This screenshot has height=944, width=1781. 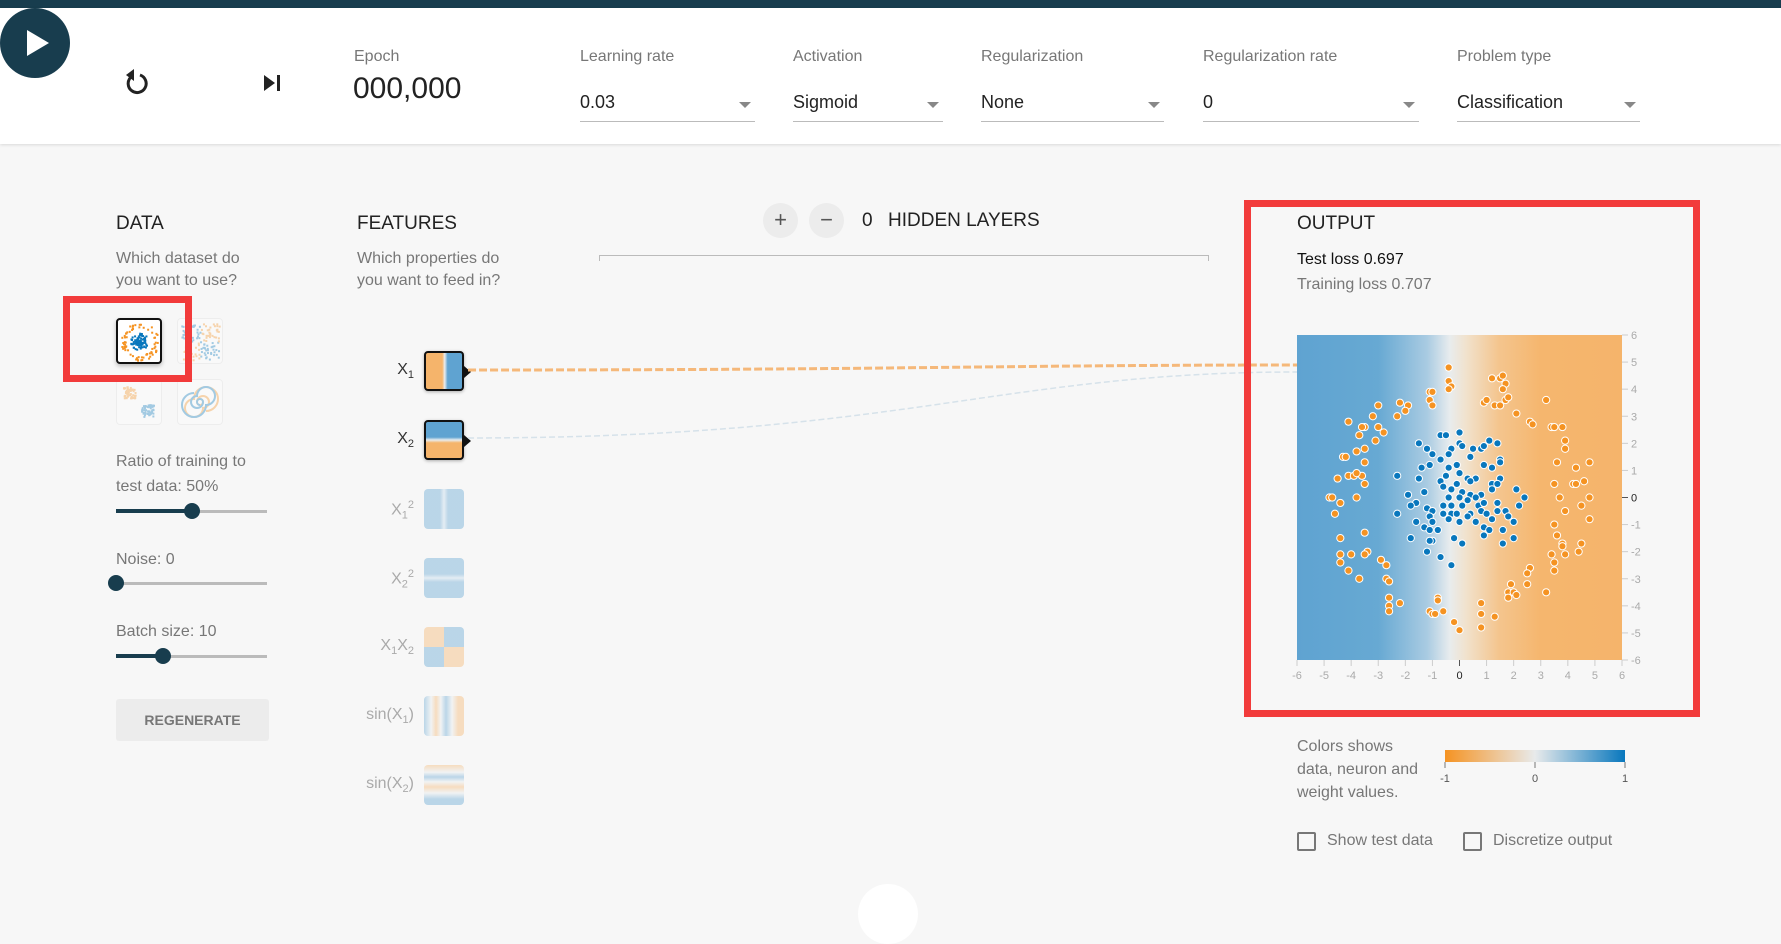 I want to click on discretize-output-label: Discretize output, so click(x=1553, y=840).